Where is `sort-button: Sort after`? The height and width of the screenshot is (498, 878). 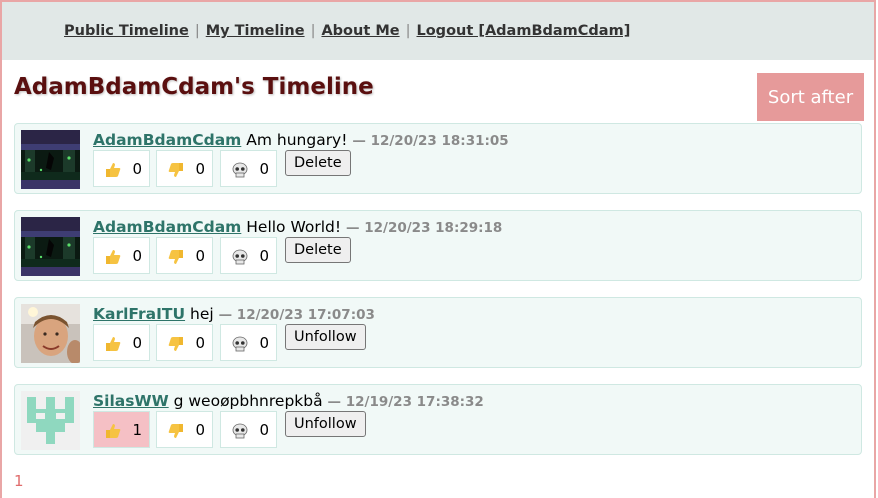
sort-button: Sort after is located at coordinates (810, 97).